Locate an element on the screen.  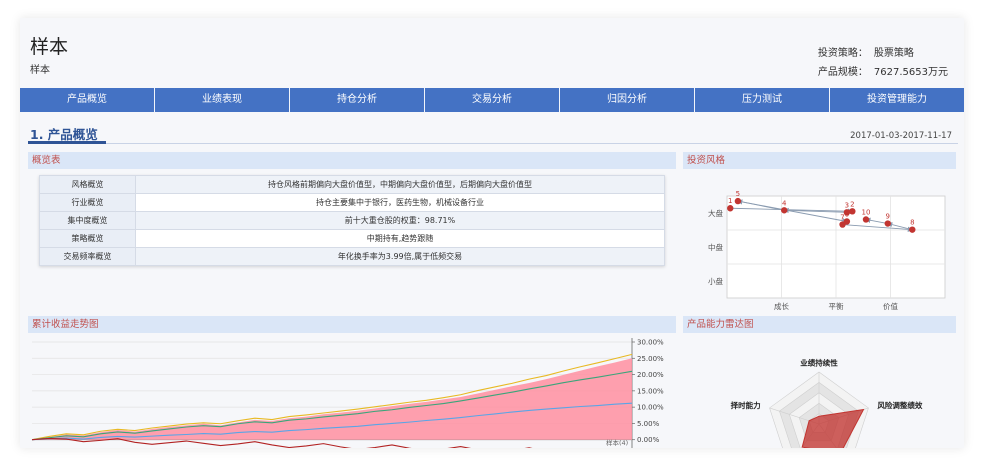
section-title-underline is located at coordinates (67, 142).